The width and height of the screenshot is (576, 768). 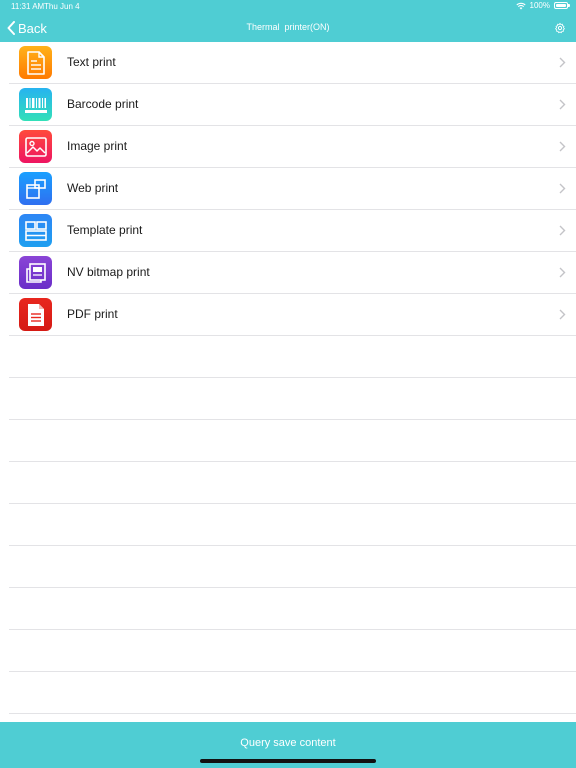 What do you see at coordinates (292, 315) in the screenshot?
I see `menu-item-pdf-print: PDF print` at bounding box center [292, 315].